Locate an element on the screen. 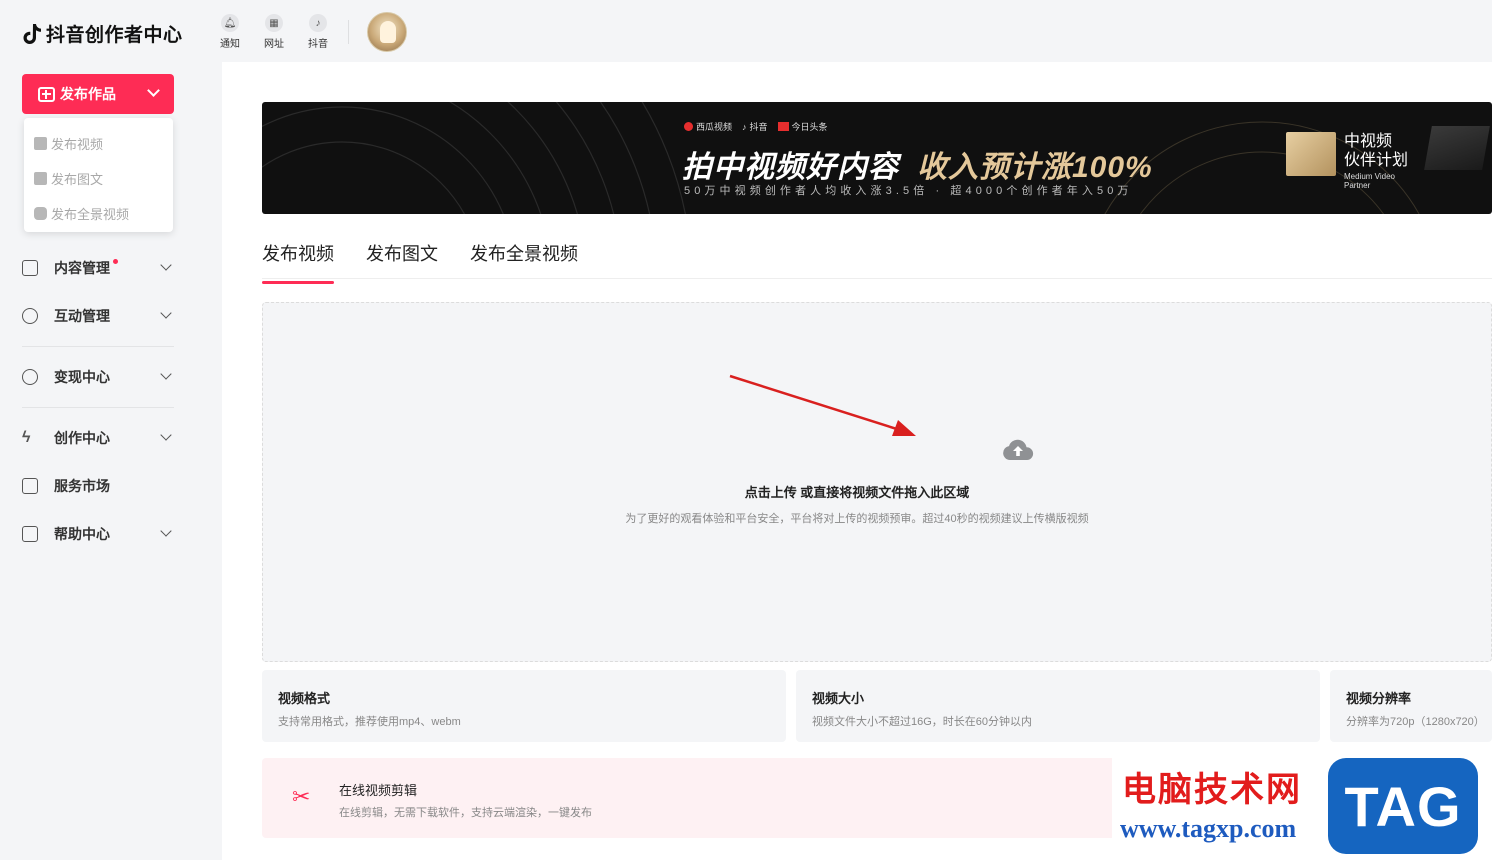  sidebar-item-interaction-management: 互动管理 is located at coordinates (98, 316).